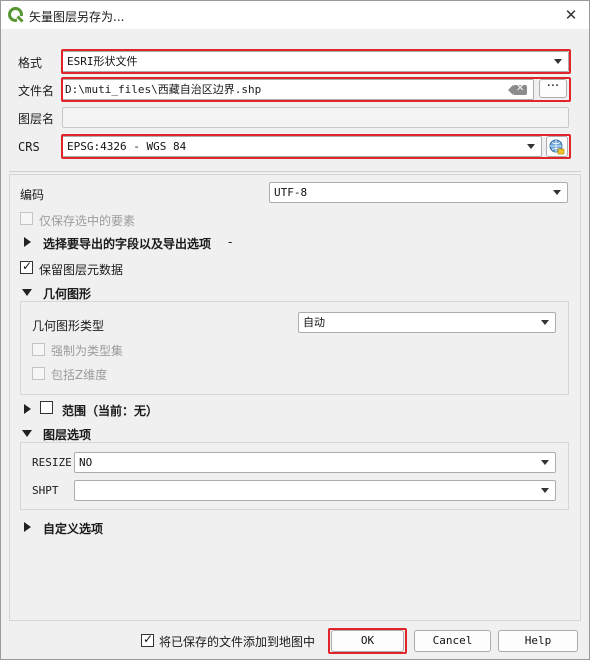 The image size is (590, 660). What do you see at coordinates (315, 117) in the screenshot?
I see `layername-input` at bounding box center [315, 117].